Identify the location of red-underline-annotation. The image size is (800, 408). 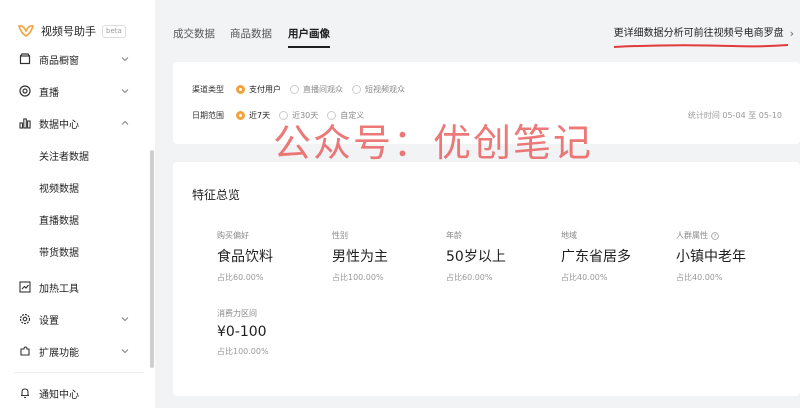
(701, 46).